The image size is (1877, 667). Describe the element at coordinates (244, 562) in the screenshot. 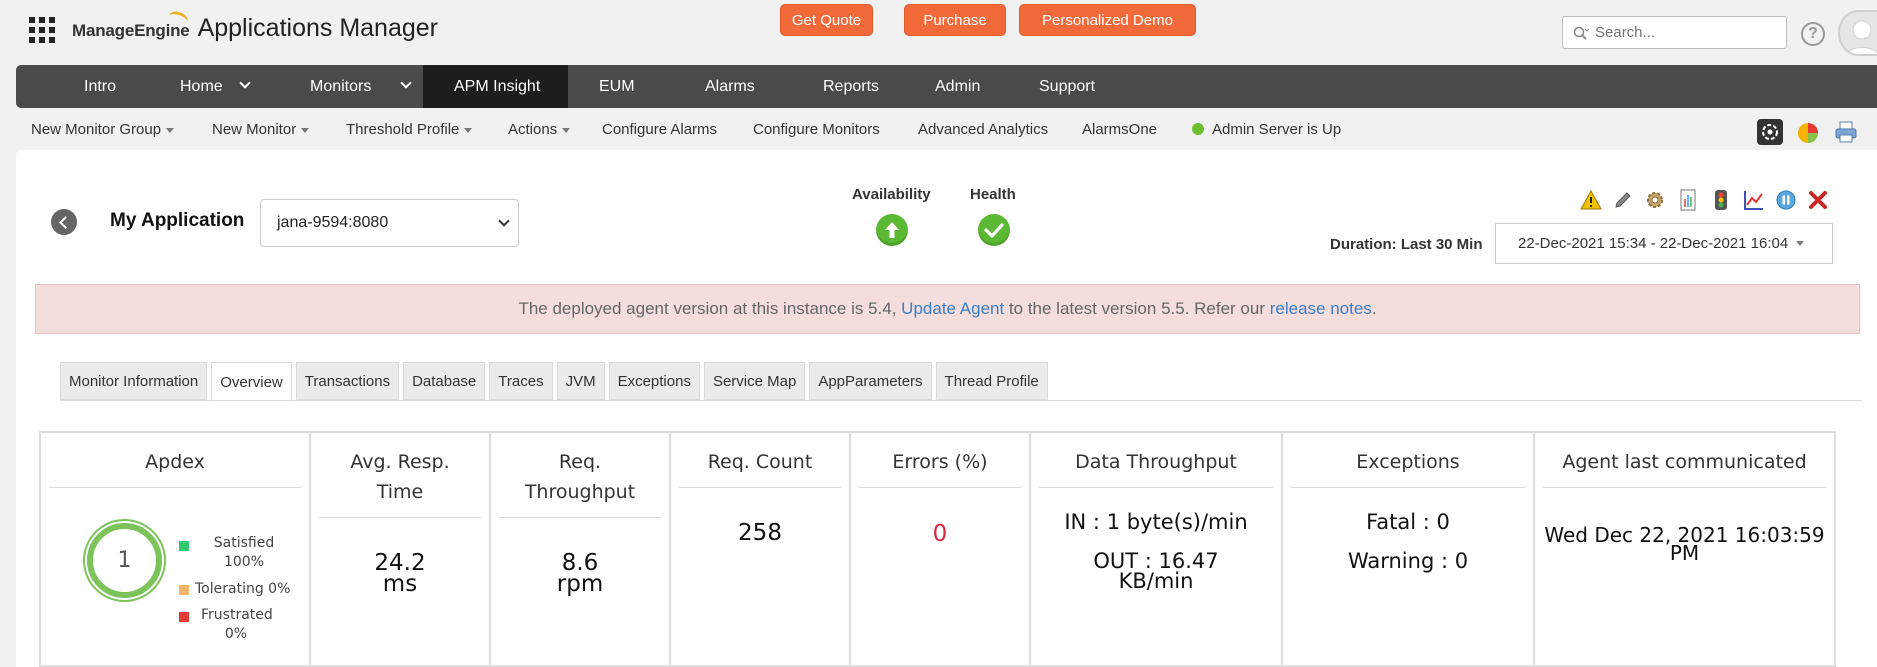

I see `satisfied-pct: 100%` at that location.